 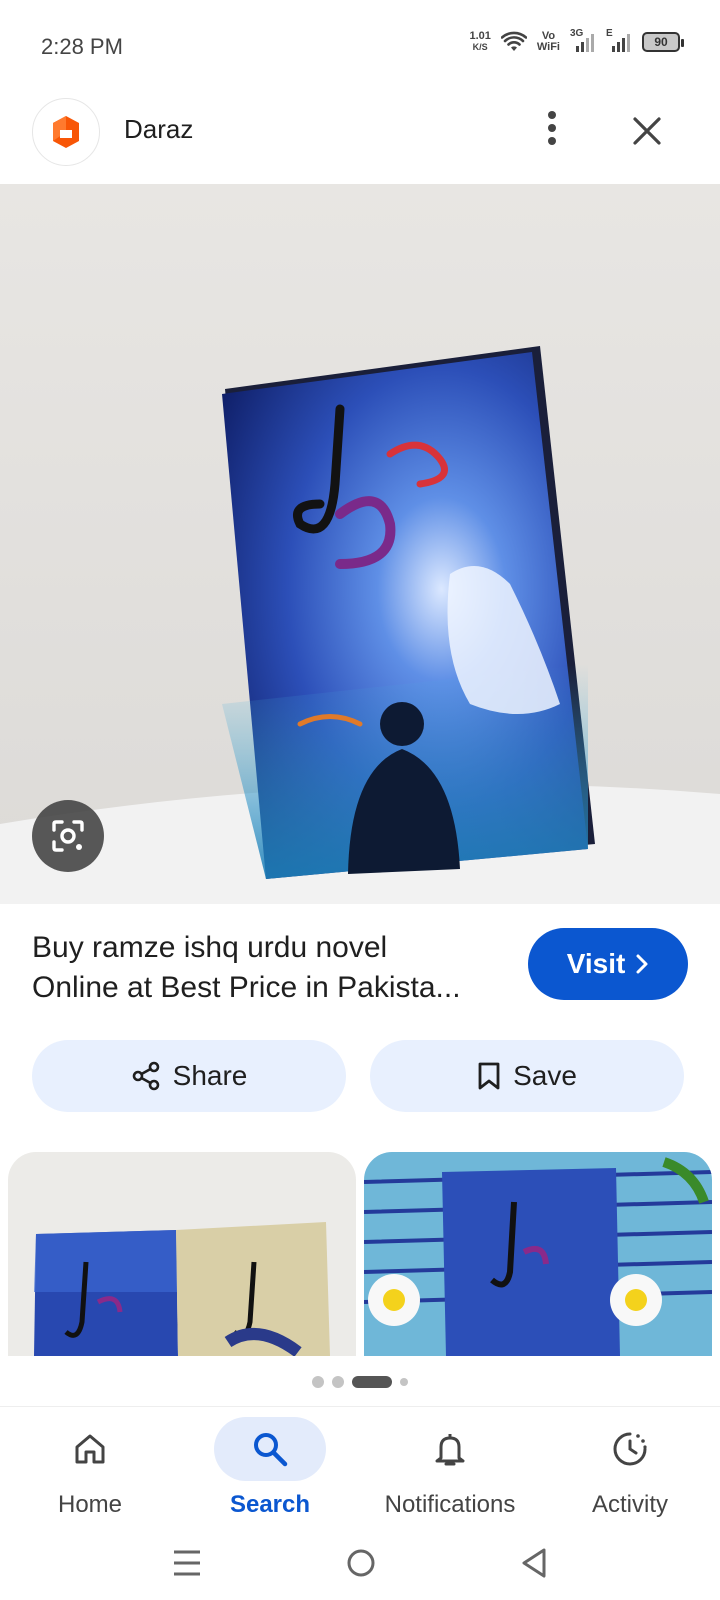 What do you see at coordinates (66, 132) in the screenshot?
I see `daraz-logo-icon` at bounding box center [66, 132].